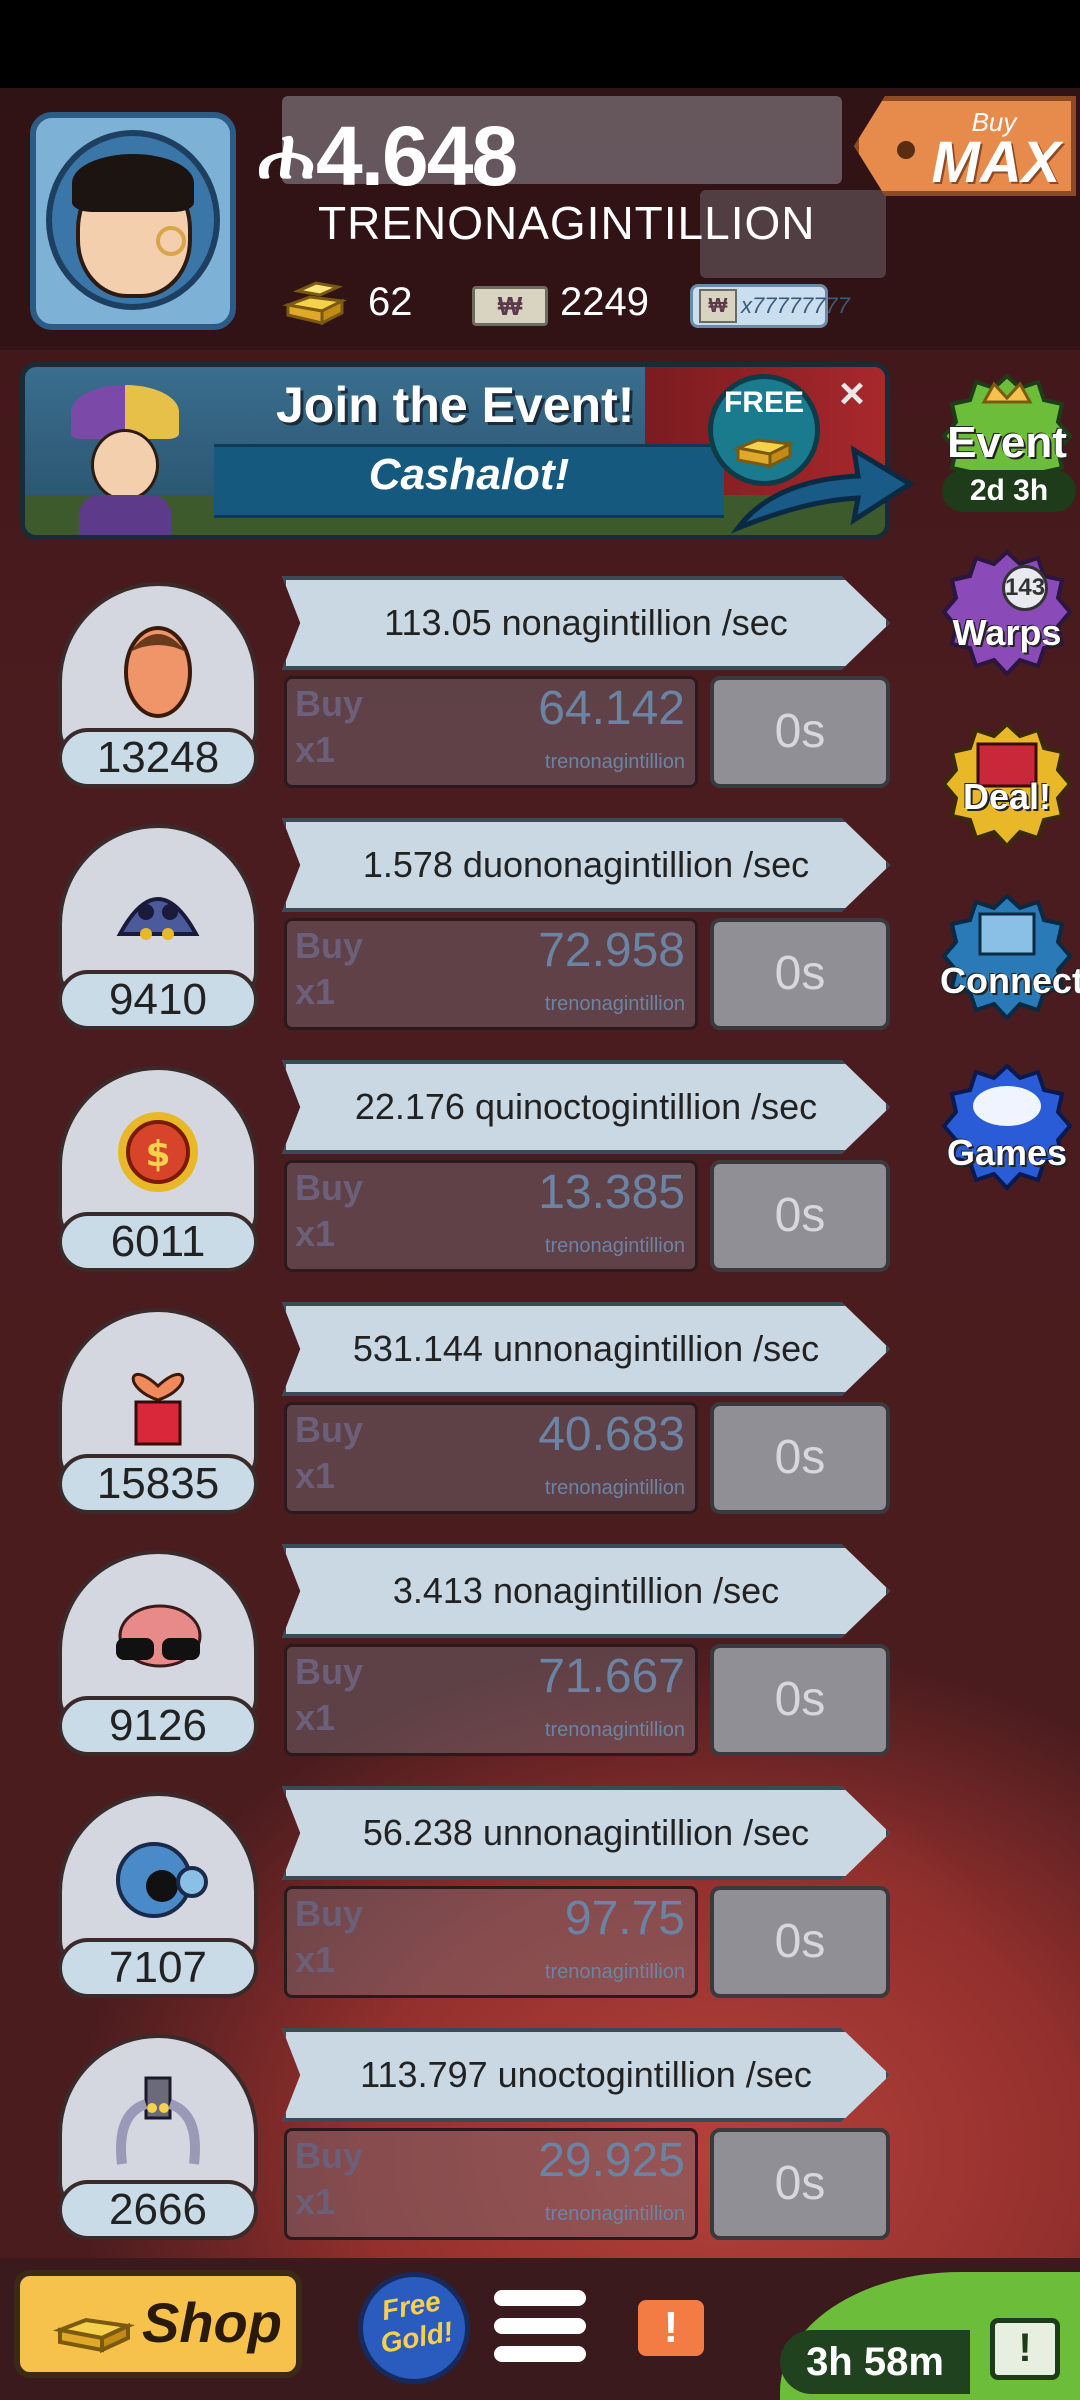 The width and height of the screenshot is (1080, 2400). I want to click on income-rate-bar: 1.578 duononagintillion /sec, so click(586, 865).